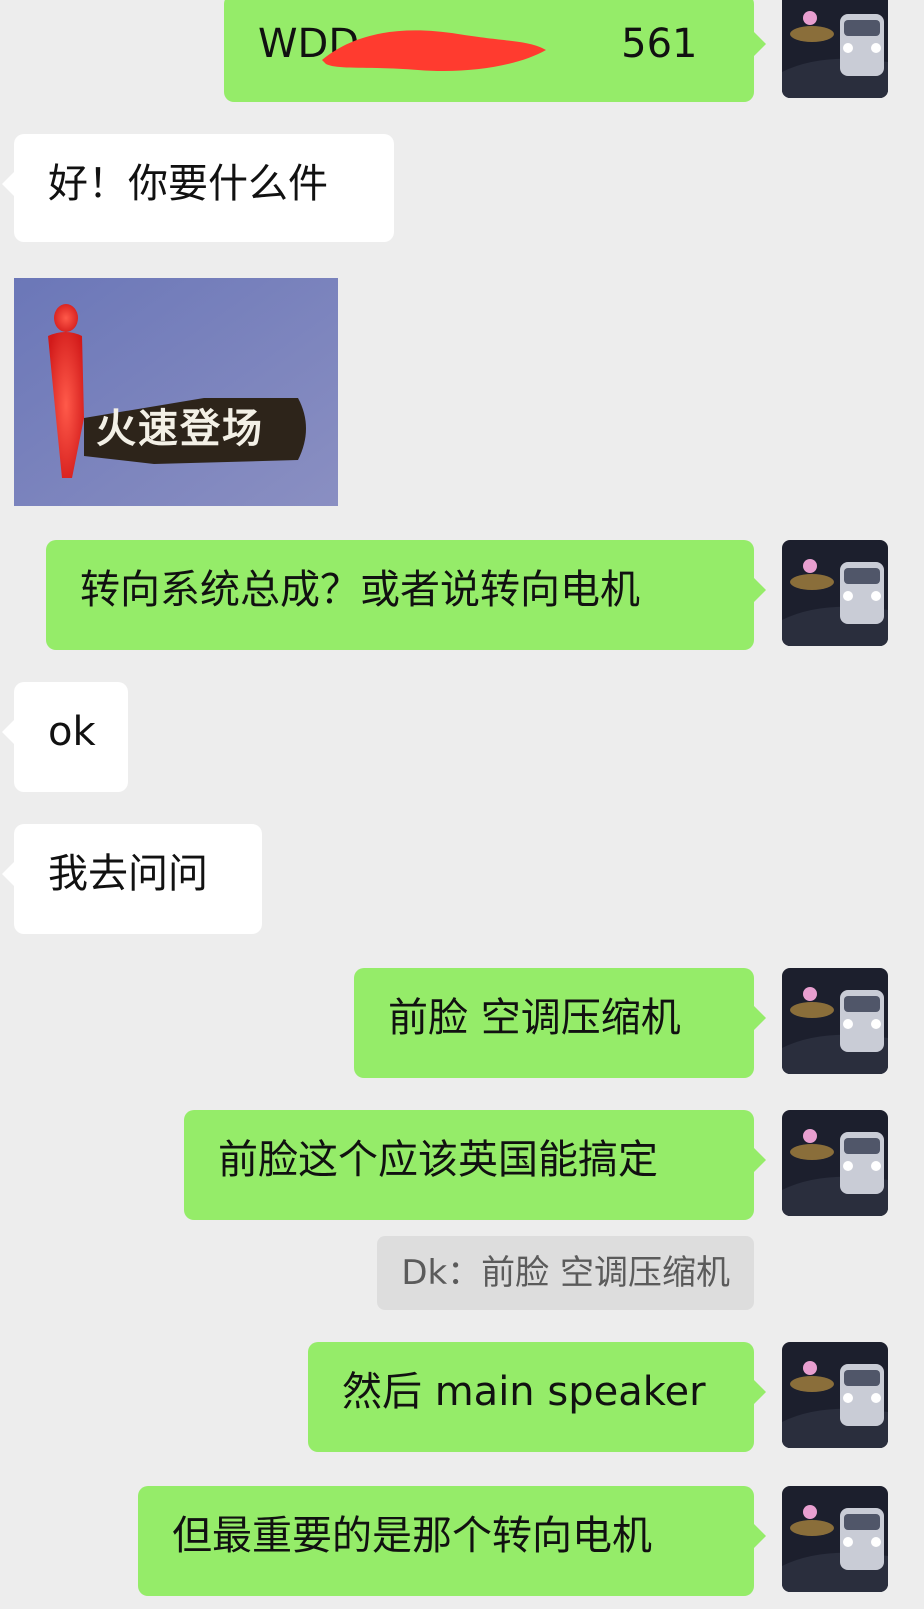 The height and width of the screenshot is (1609, 924). I want to click on redaction-scribble, so click(434, 51).